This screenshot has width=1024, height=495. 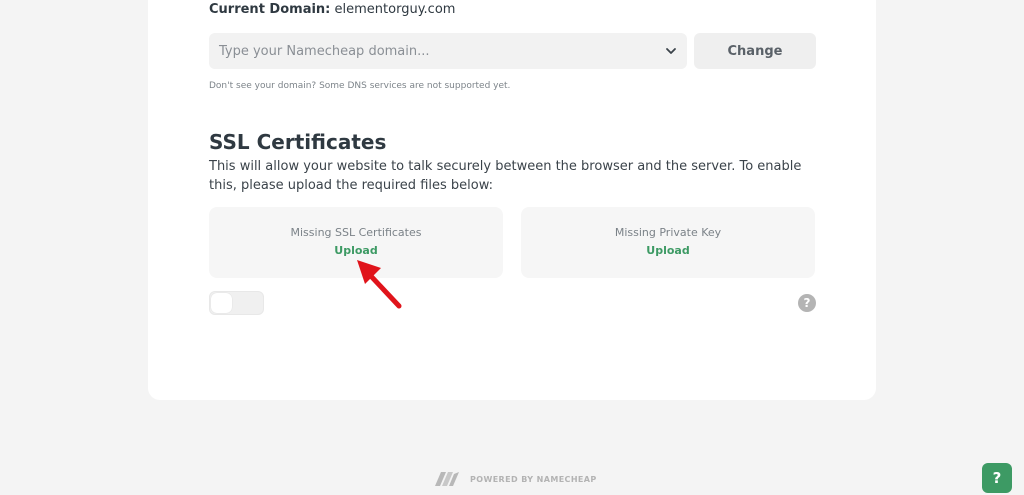 I want to click on chevron-down-icon, so click(x=671, y=51).